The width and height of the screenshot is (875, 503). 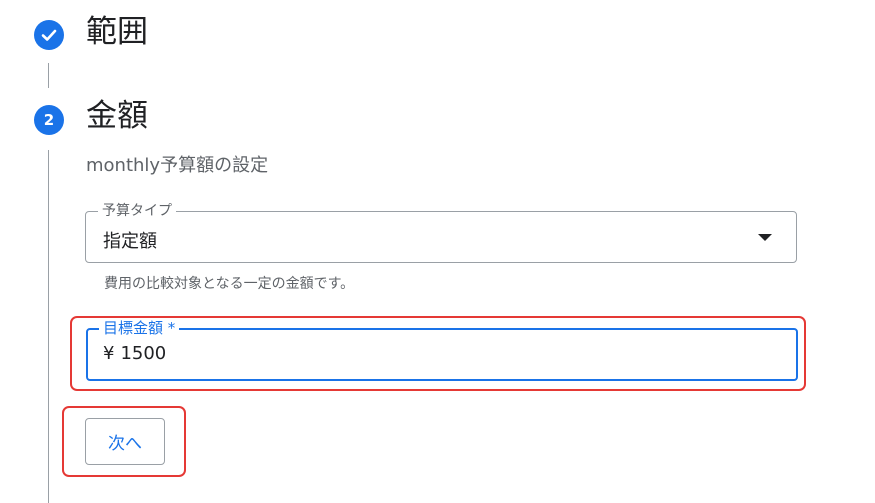 What do you see at coordinates (125, 441) in the screenshot?
I see `next-button: 次へ` at bounding box center [125, 441].